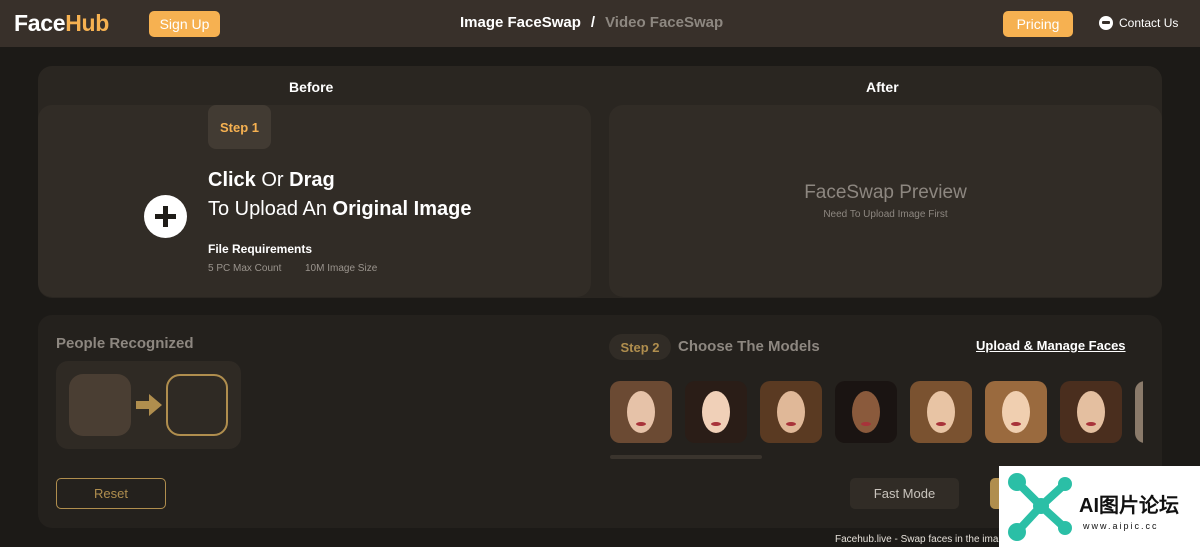 The height and width of the screenshot is (547, 1200). I want to click on file-requirements-title: File Requirements, so click(260, 249).